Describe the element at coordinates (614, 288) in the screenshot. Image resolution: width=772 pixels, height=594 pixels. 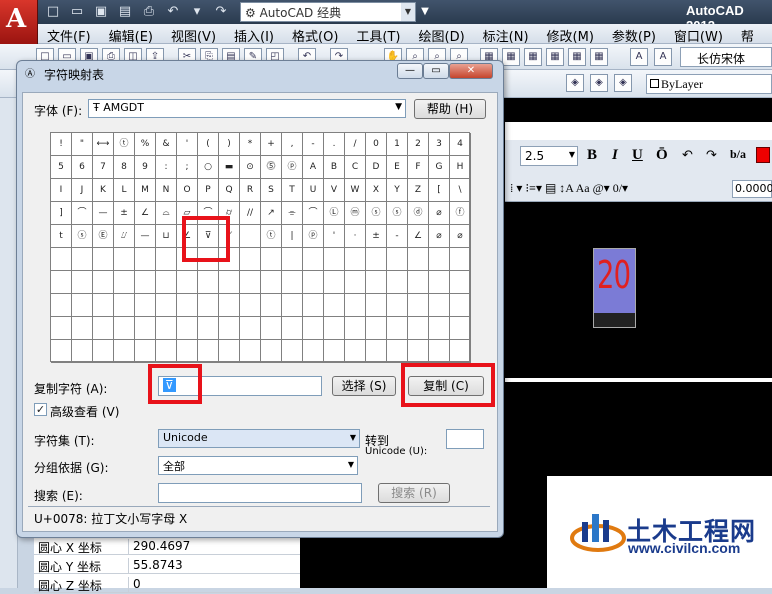
I see `mtext-editor-box: 20` at that location.